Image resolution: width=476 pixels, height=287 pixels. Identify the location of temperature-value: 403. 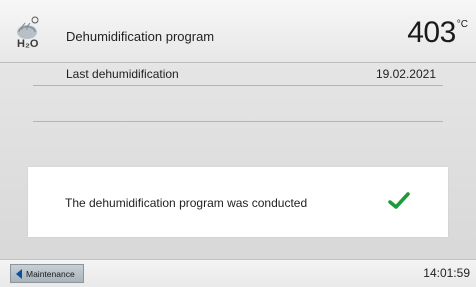
(431, 32).